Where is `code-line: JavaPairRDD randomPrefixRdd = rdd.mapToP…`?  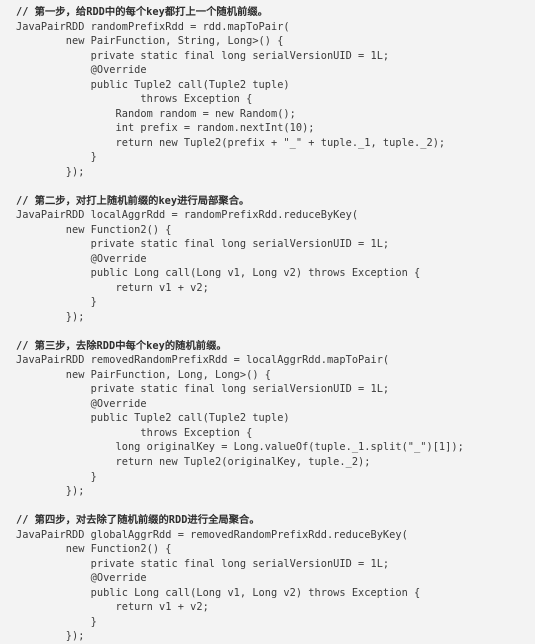
code-line: JavaPairRDD randomPrefixRdd = rdd.mapToP… is located at coordinates (153, 26).